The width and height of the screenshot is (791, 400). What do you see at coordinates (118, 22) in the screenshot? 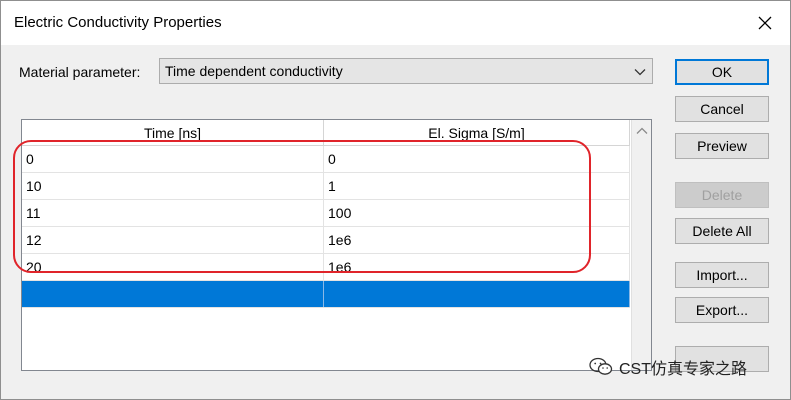
I see `window-title: Electric Conductivity Properties` at bounding box center [118, 22].